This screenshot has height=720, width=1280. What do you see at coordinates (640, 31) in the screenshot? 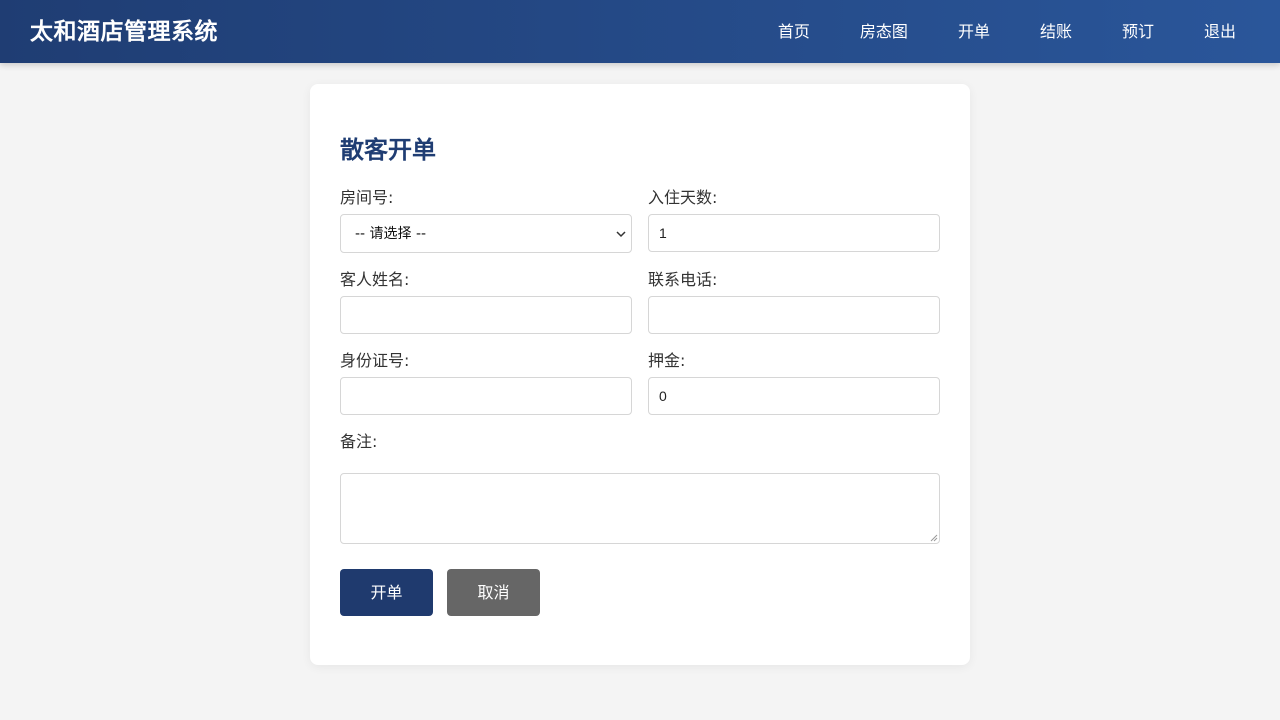
I see `top-navigation-bar: 太和酒店管理系统 首页 房态图 开单 结账 预订 退出` at bounding box center [640, 31].